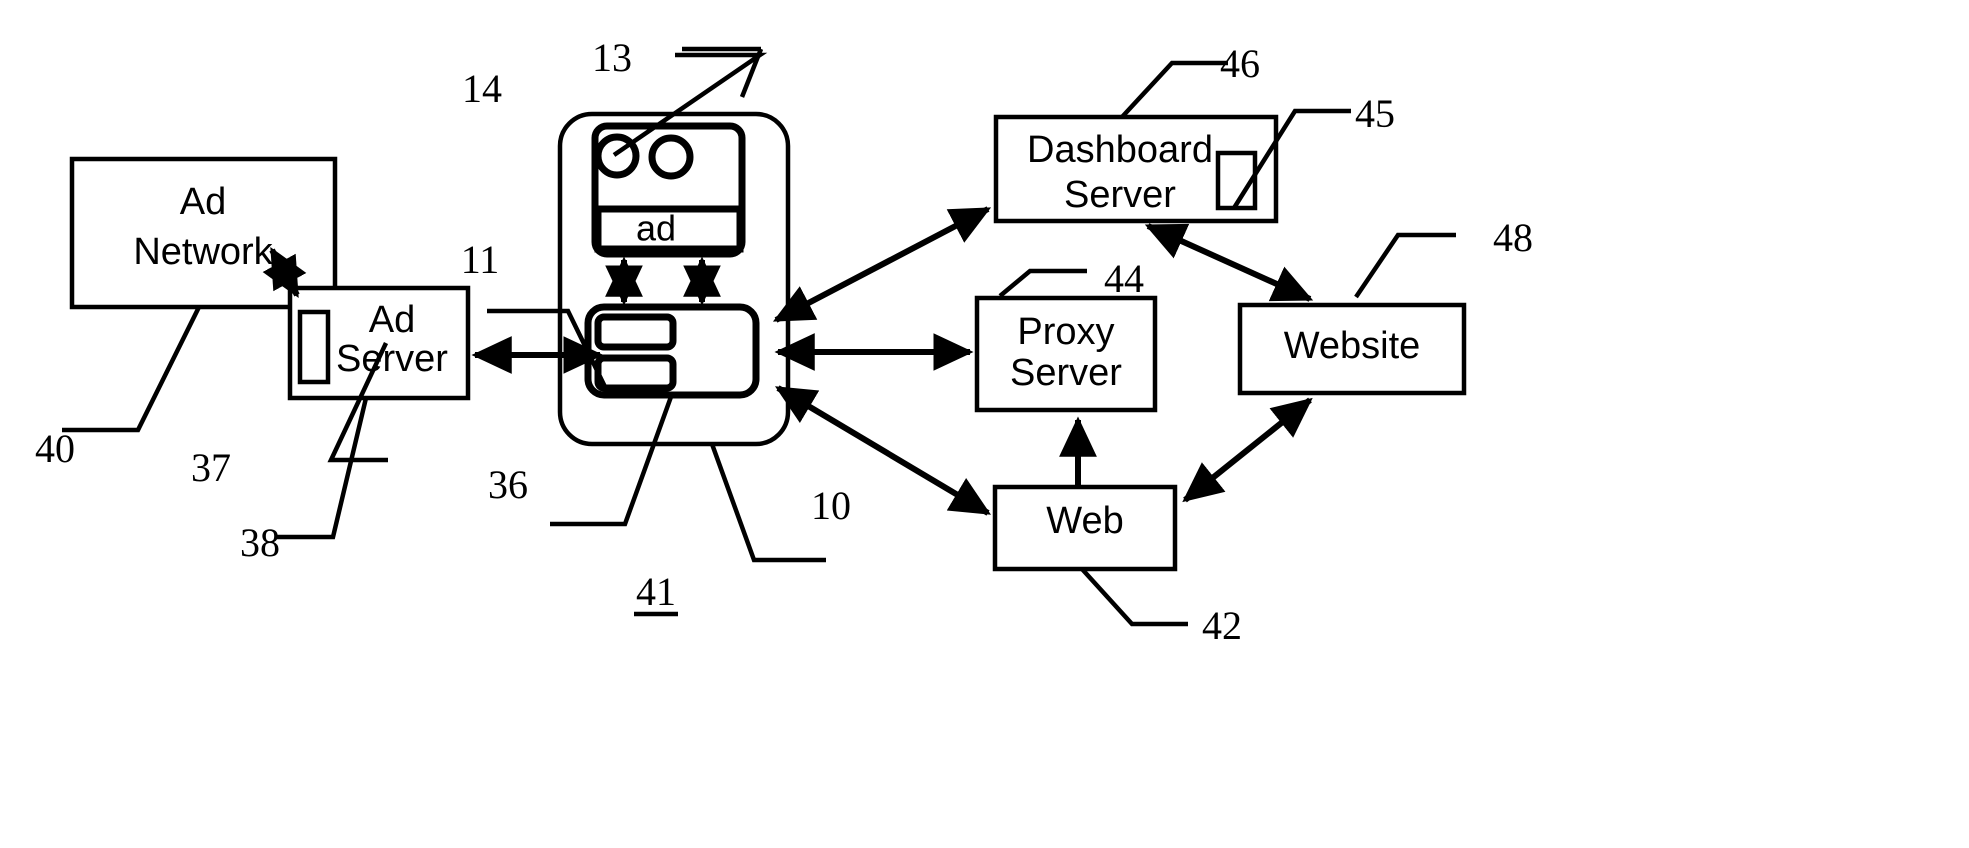 This screenshot has height=848, width=1969. I want to click on web-node: Web, so click(1085, 528).